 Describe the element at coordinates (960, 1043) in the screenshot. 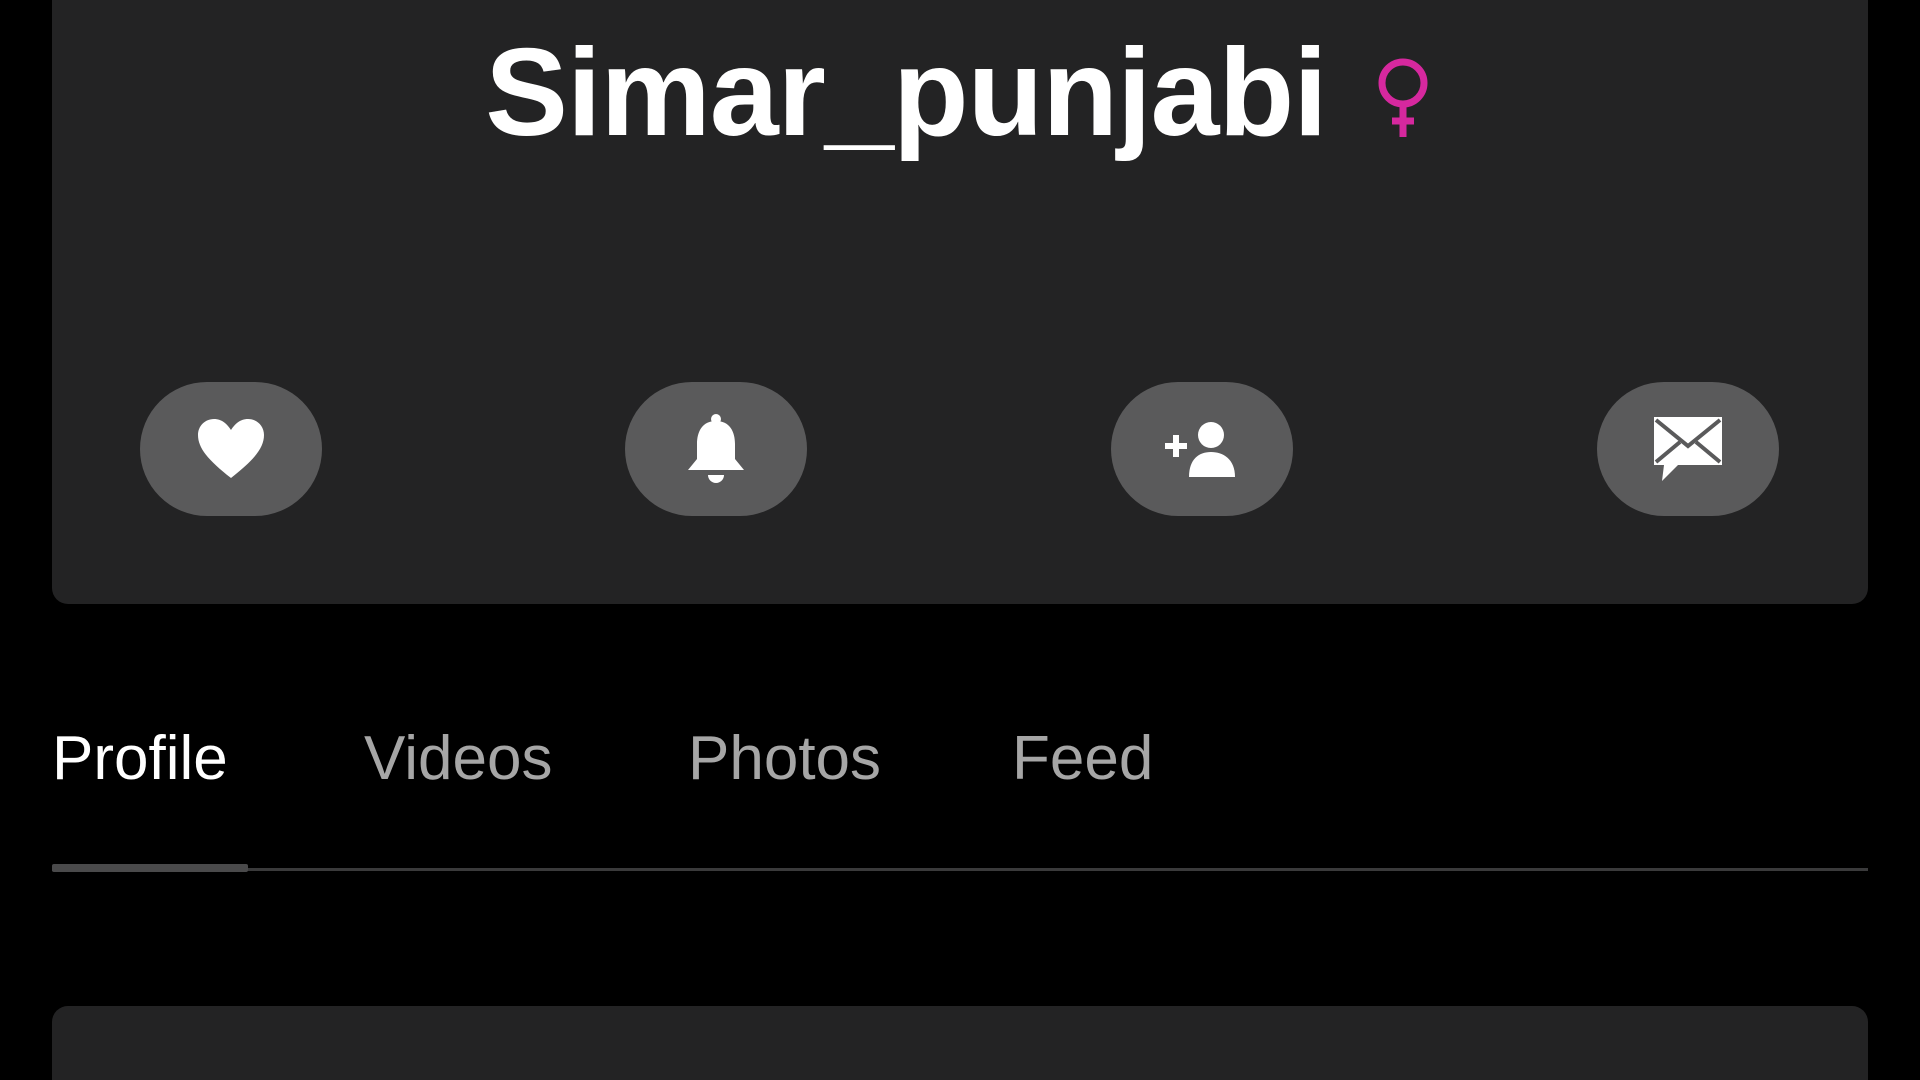

I see `content-card` at that location.